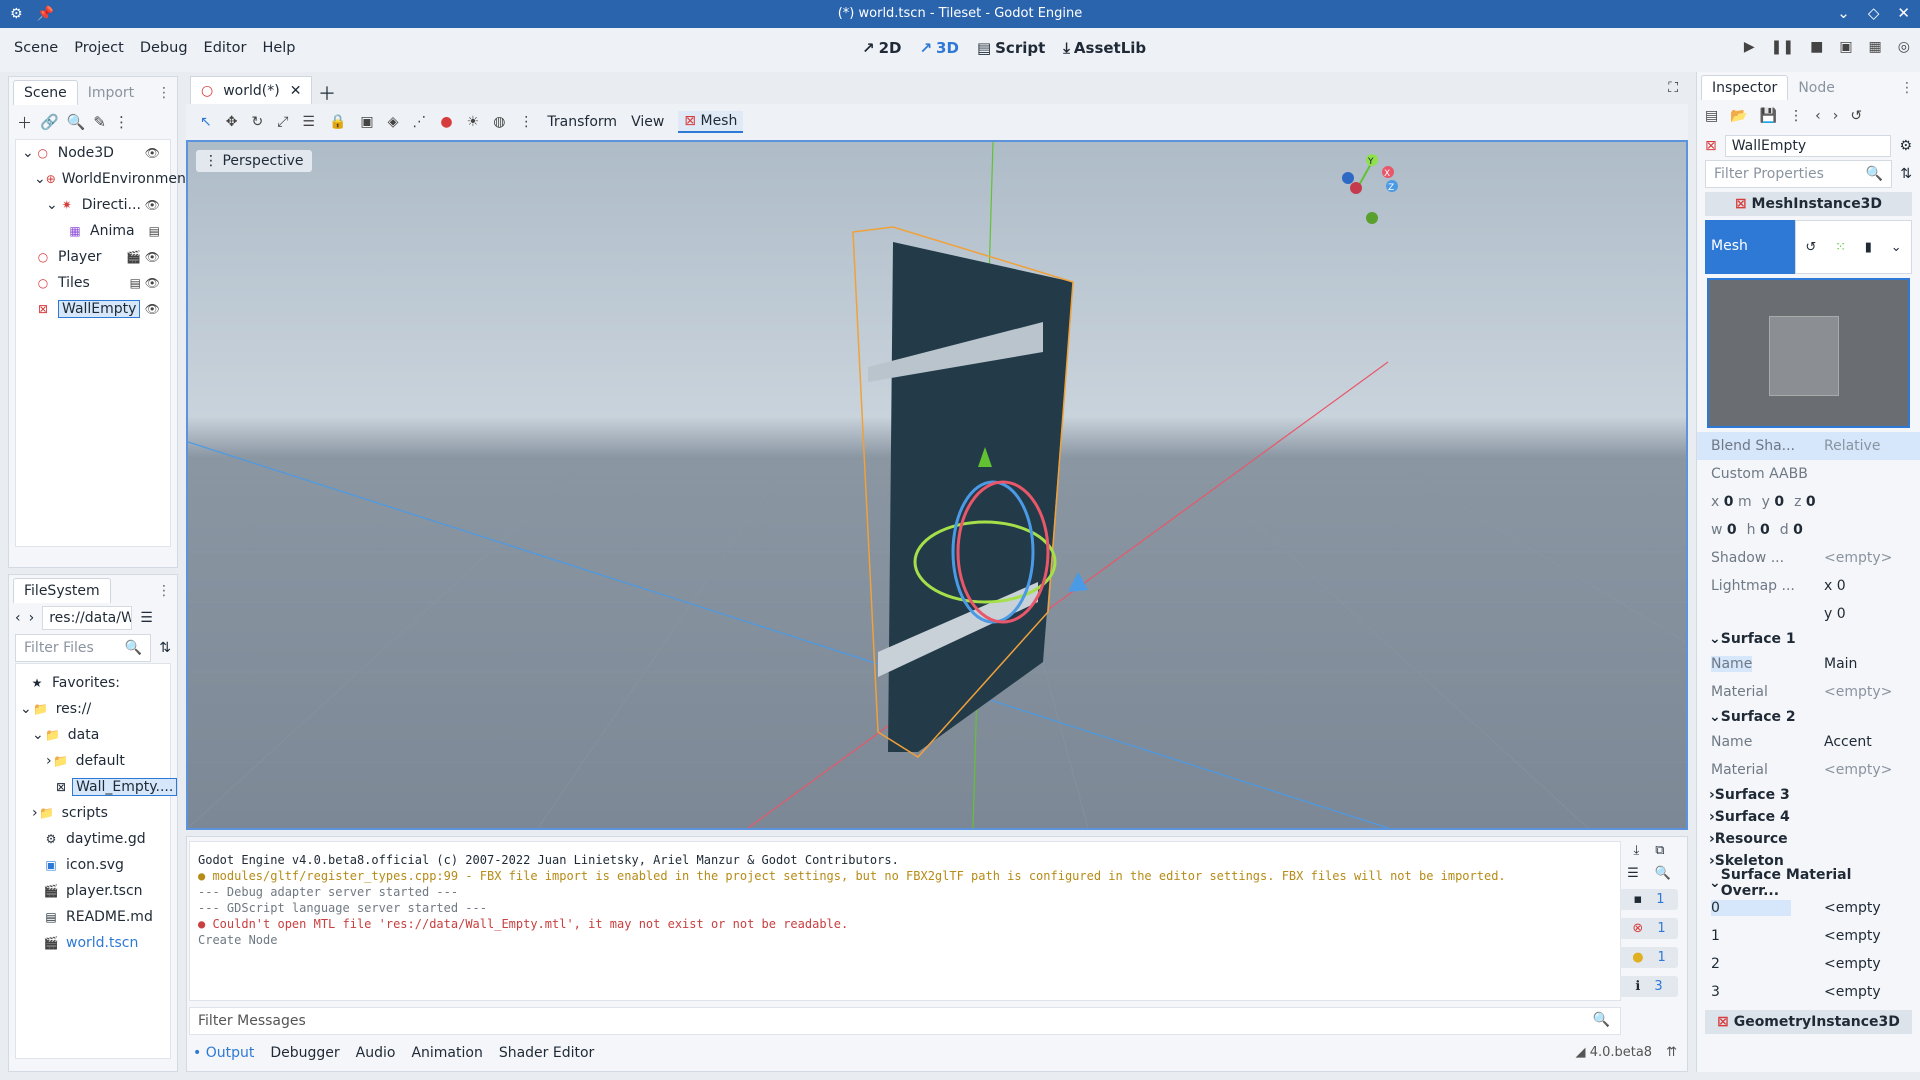  What do you see at coordinates (1840, 247) in the screenshot?
I see `add-icon: ⁙` at bounding box center [1840, 247].